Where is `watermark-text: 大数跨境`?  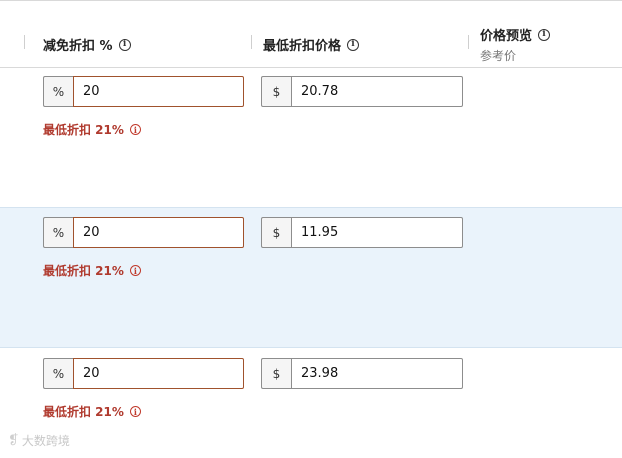 watermark-text: 大数跨境 is located at coordinates (45, 441).